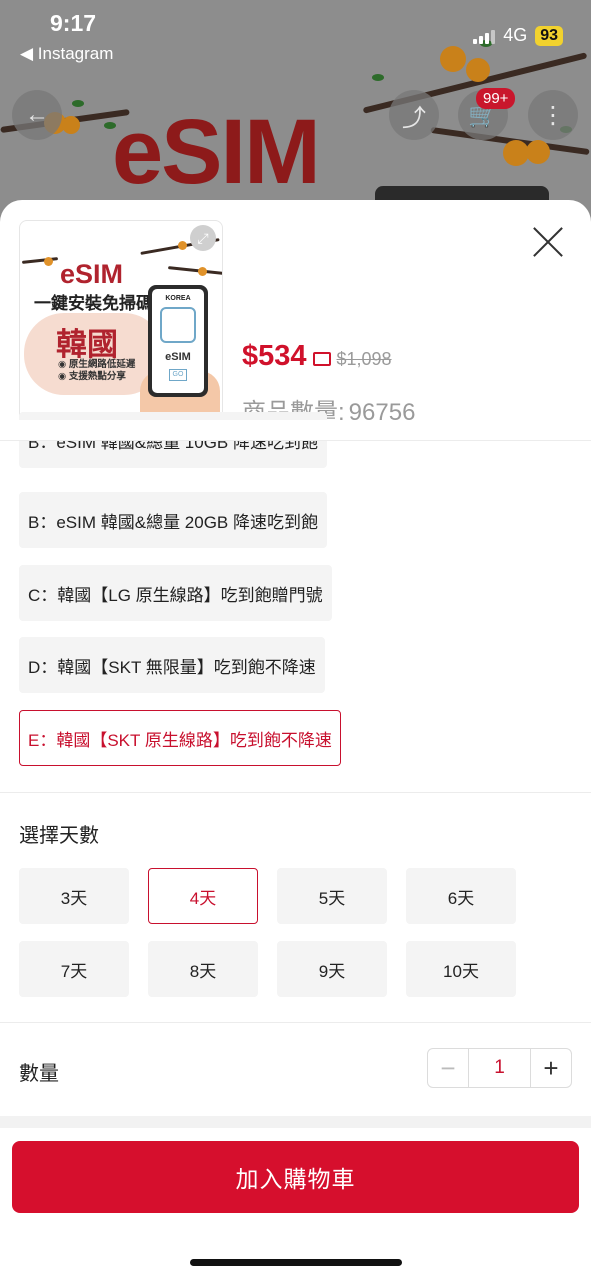 The width and height of the screenshot is (591, 1280). I want to click on quantity-input: 1, so click(499, 1068).